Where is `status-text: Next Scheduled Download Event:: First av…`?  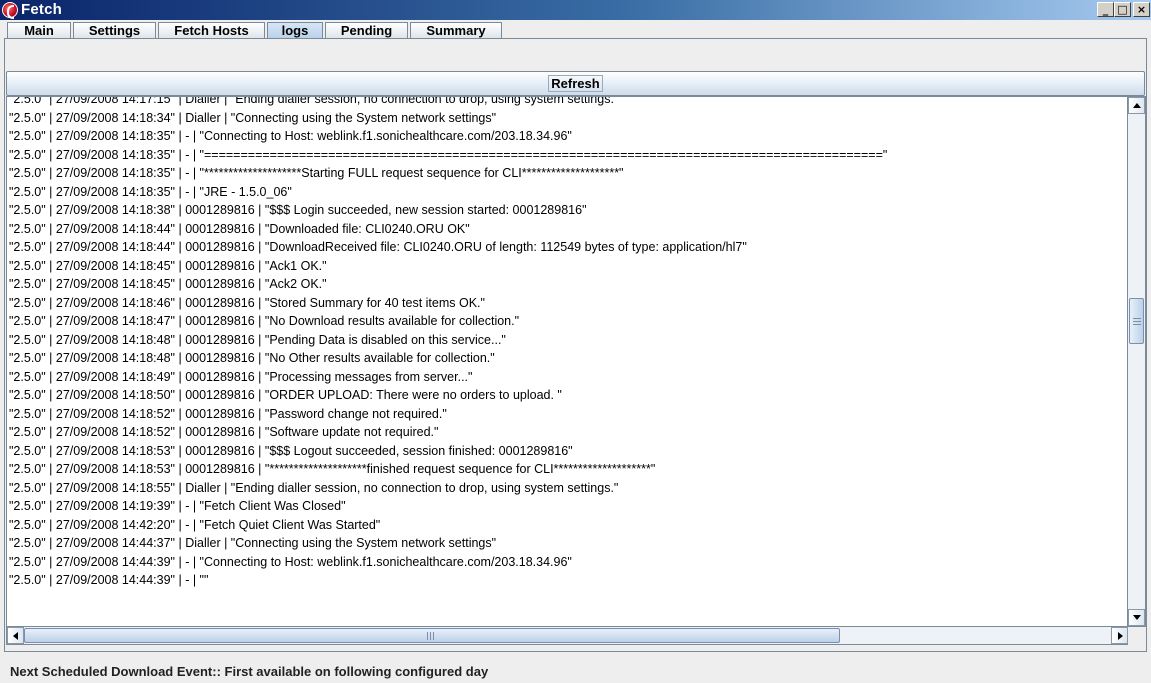 status-text: Next Scheduled Download Event:: First av… is located at coordinates (249, 671).